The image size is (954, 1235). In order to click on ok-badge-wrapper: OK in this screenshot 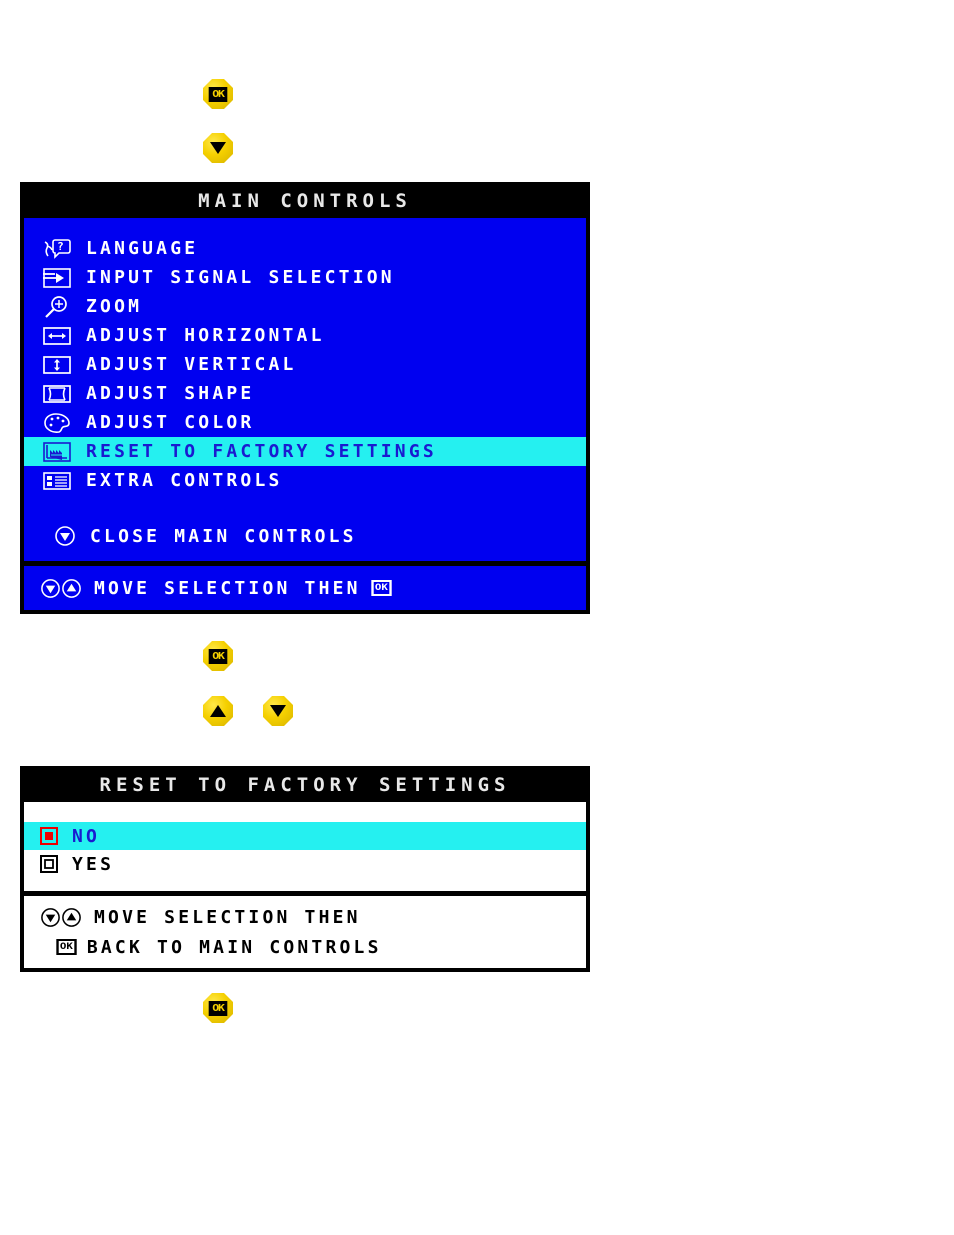, I will do `click(66, 947)`.